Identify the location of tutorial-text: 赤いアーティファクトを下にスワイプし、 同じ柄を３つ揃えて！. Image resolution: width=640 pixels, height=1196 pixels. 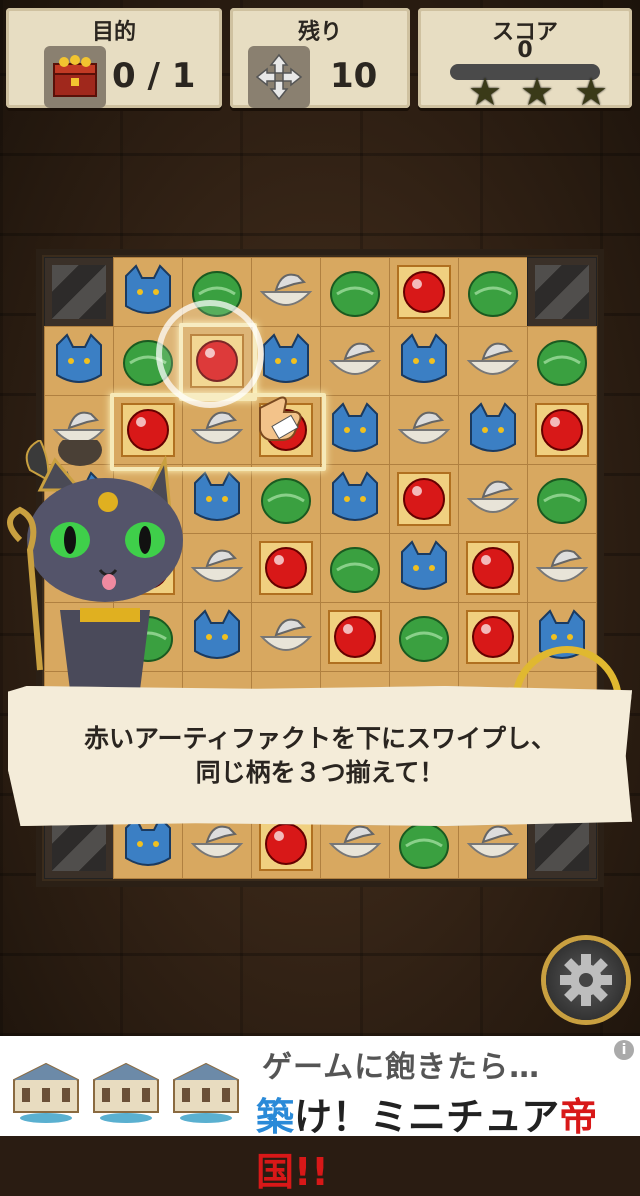
(320, 756).